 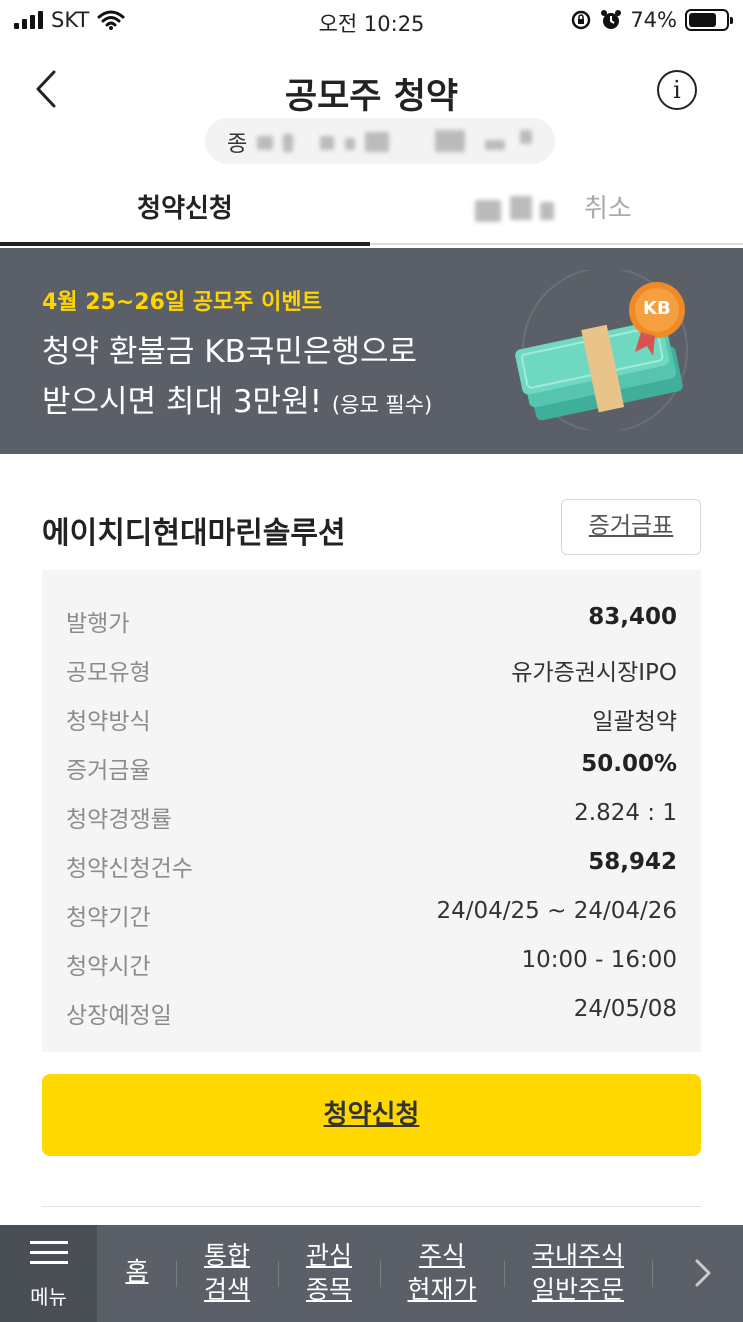 What do you see at coordinates (556, 211) in the screenshot?
I see `tab-cancel: 취소` at bounding box center [556, 211].